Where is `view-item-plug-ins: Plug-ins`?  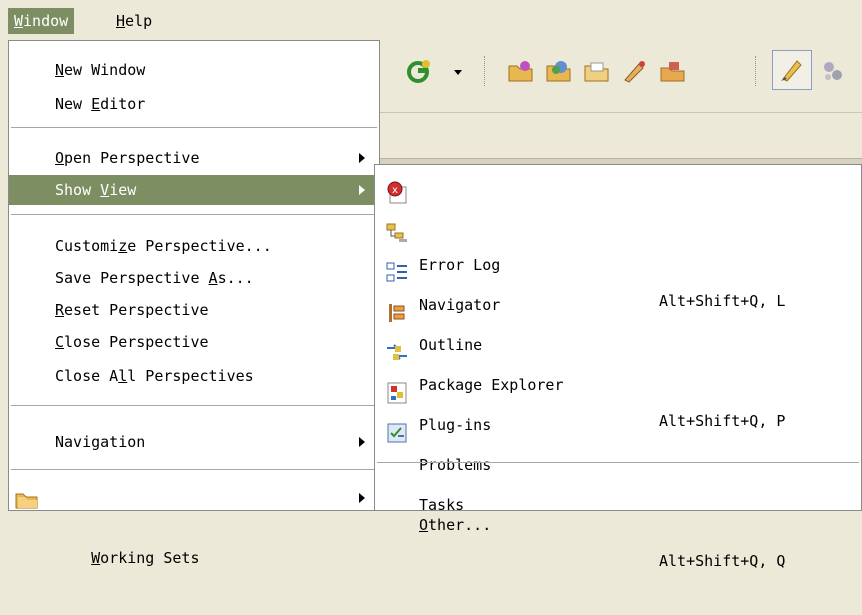
view-item-plug-ins: Plug-ins is located at coordinates (618, 384).